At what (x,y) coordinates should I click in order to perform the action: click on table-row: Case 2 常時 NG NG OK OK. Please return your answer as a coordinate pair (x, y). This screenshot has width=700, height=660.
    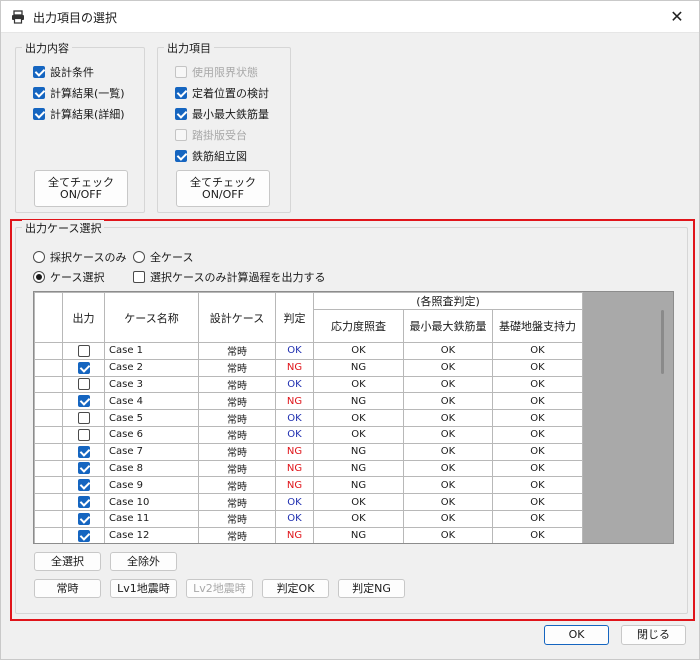
    Looking at the image, I should click on (308, 367).